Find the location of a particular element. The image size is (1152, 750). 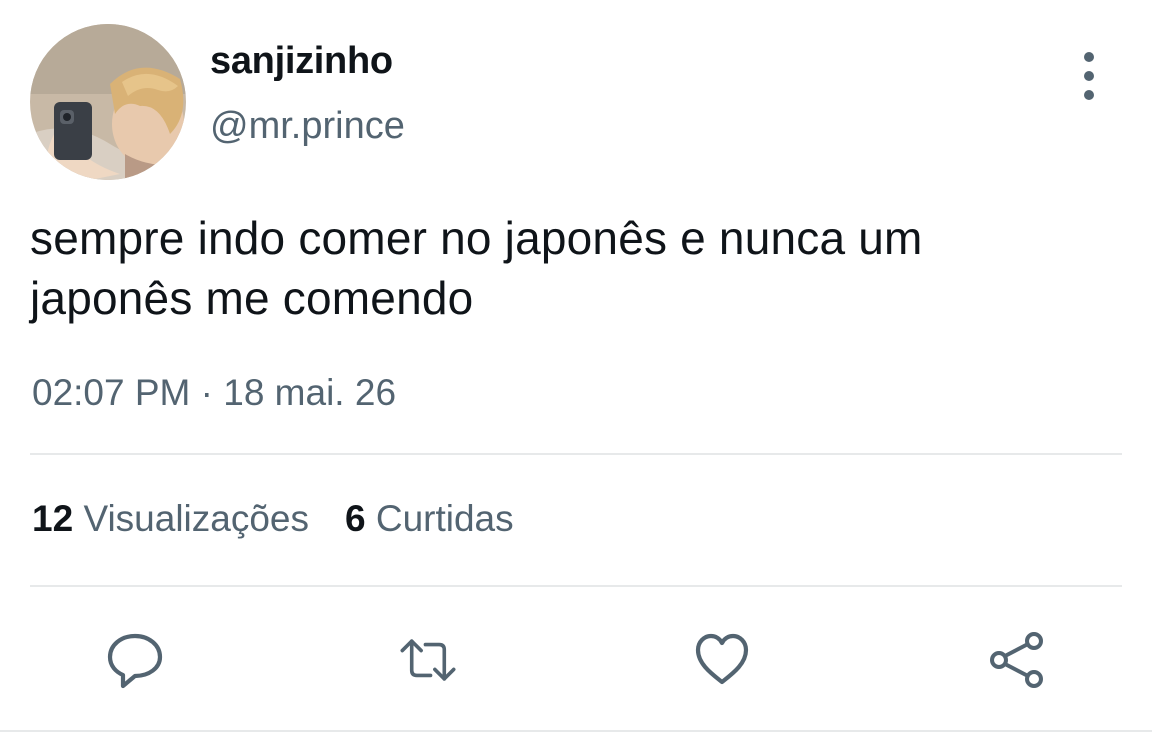

more-options-button is located at coordinates (1089, 76).